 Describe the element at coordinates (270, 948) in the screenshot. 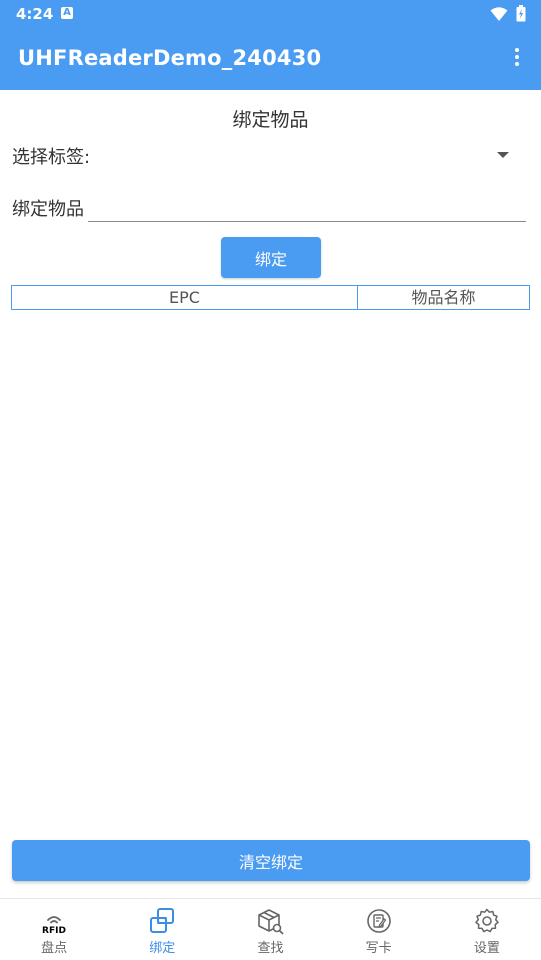

I see `nav-label: 查找` at that location.